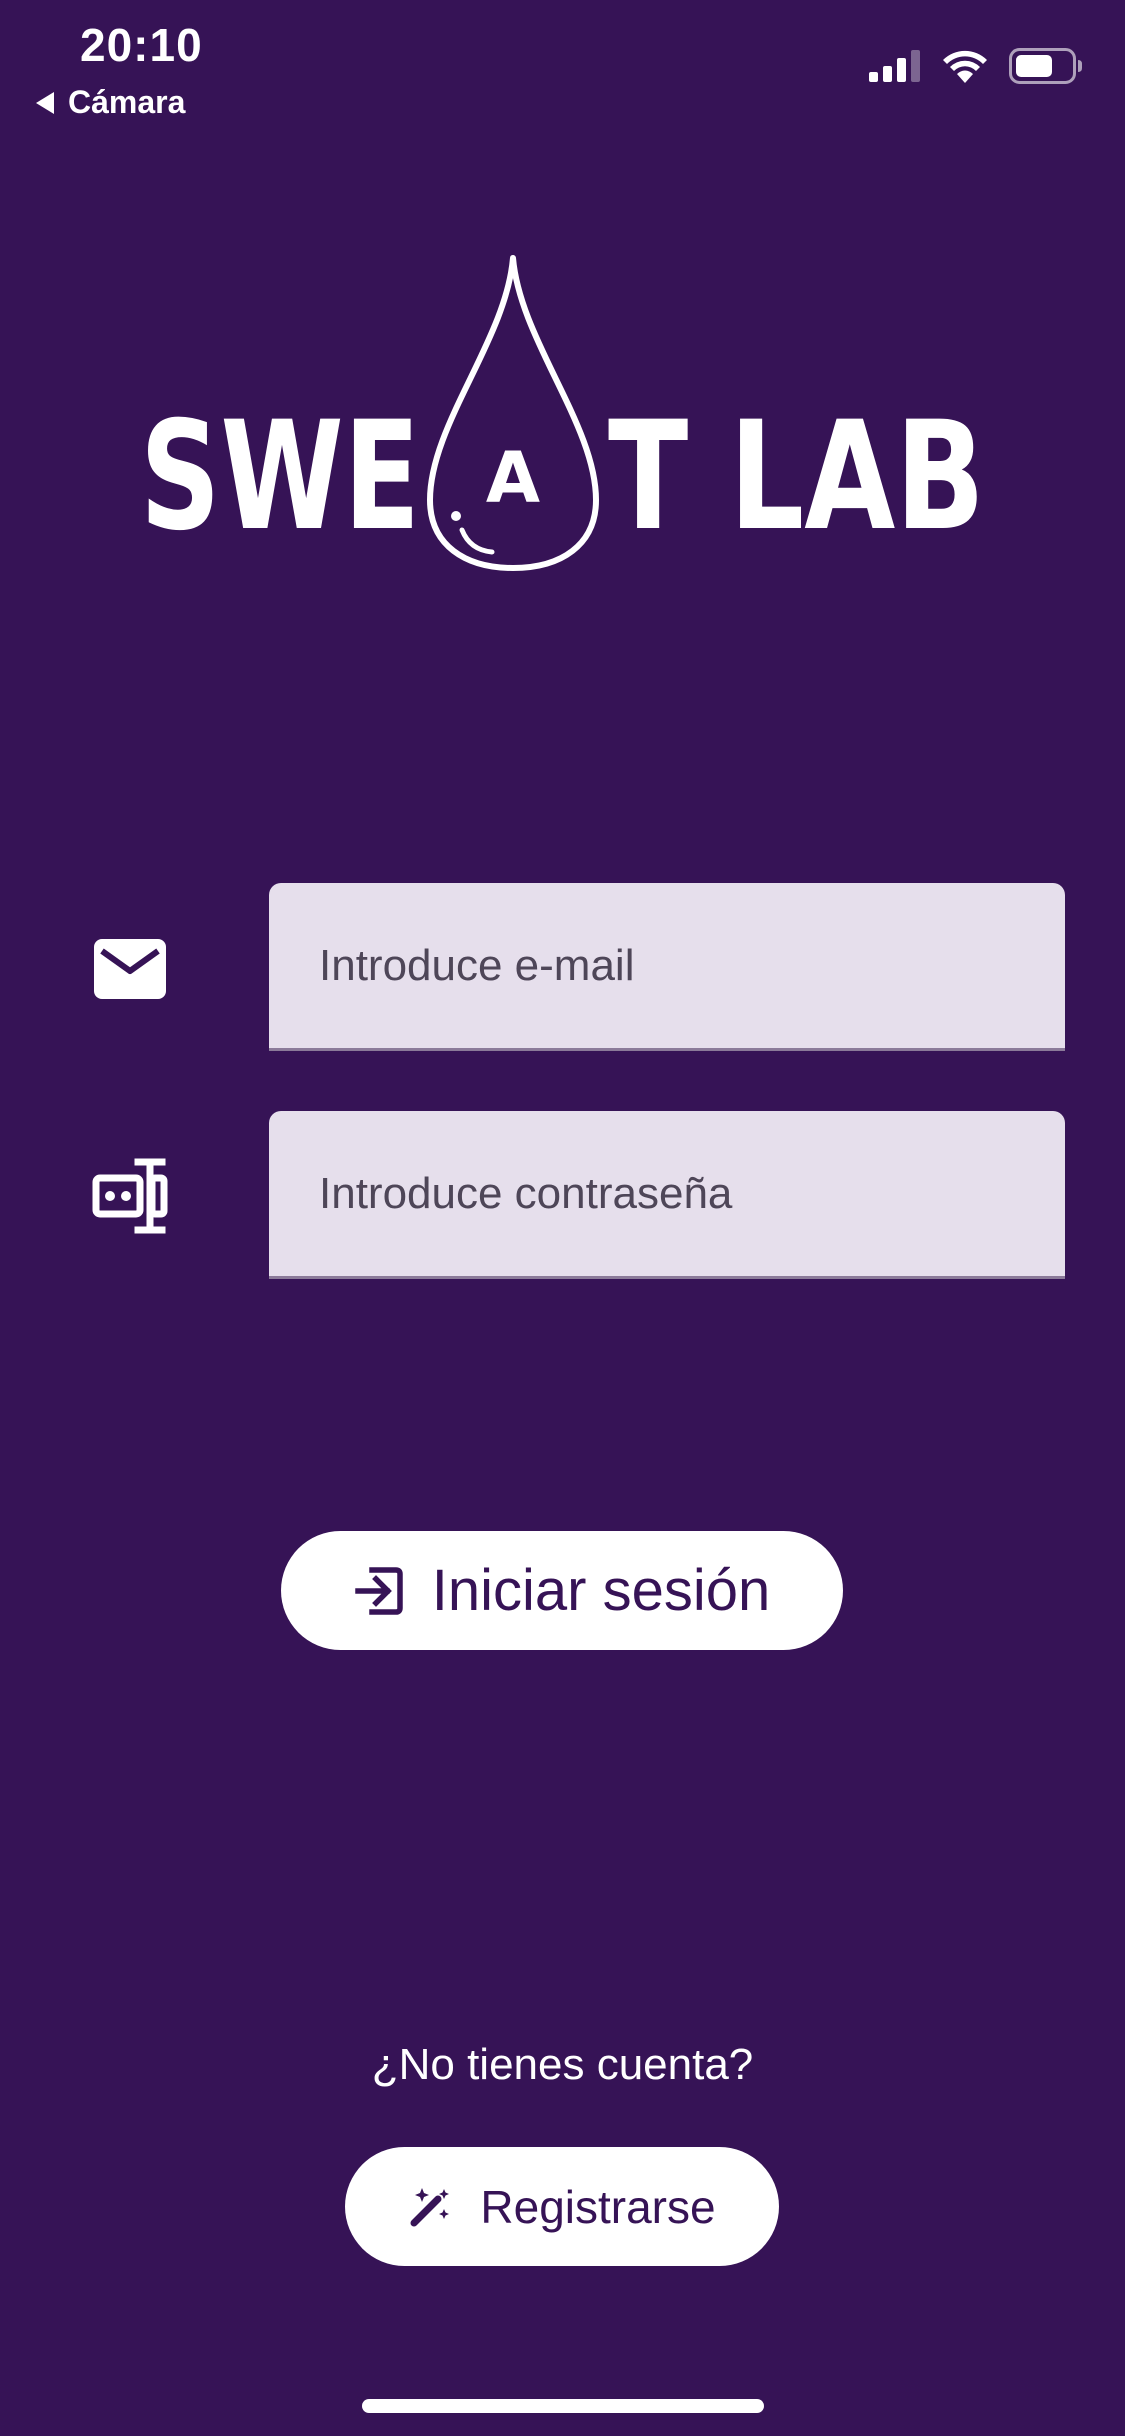  I want to click on logo-text-left: SWE, so click(280, 477).